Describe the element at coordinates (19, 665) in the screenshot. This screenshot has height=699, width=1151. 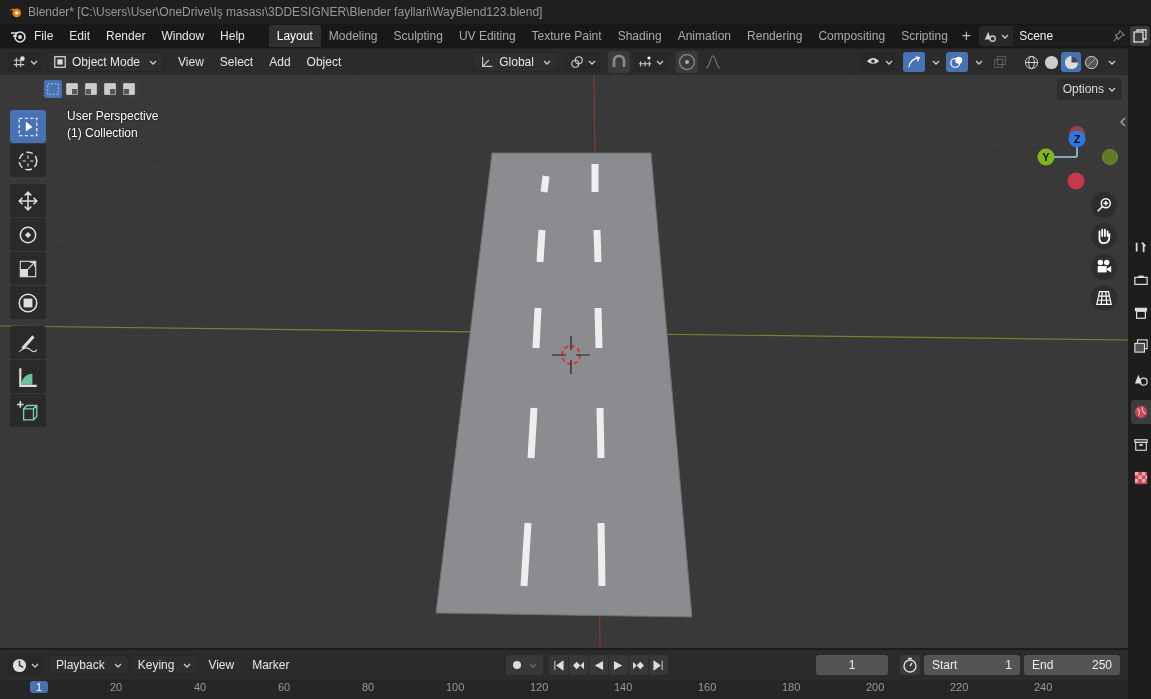
I see `clock-icon` at that location.